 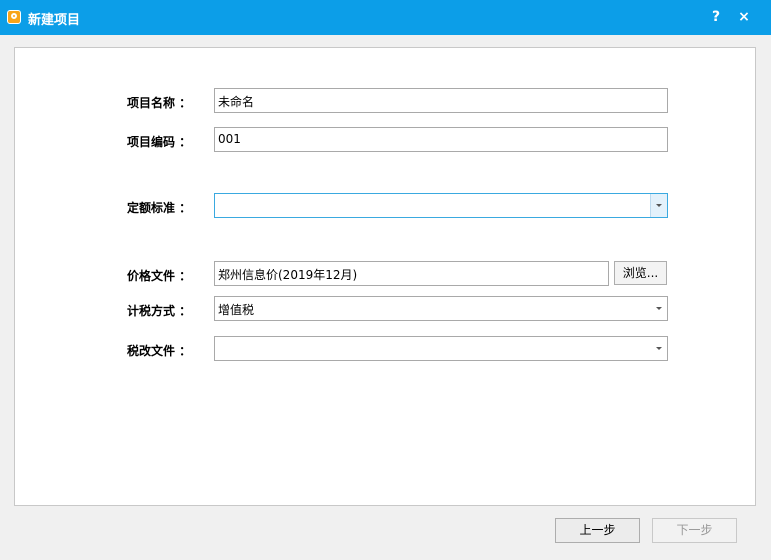 I want to click on tax-method-label: 计税方式 ：, so click(x=159, y=311).